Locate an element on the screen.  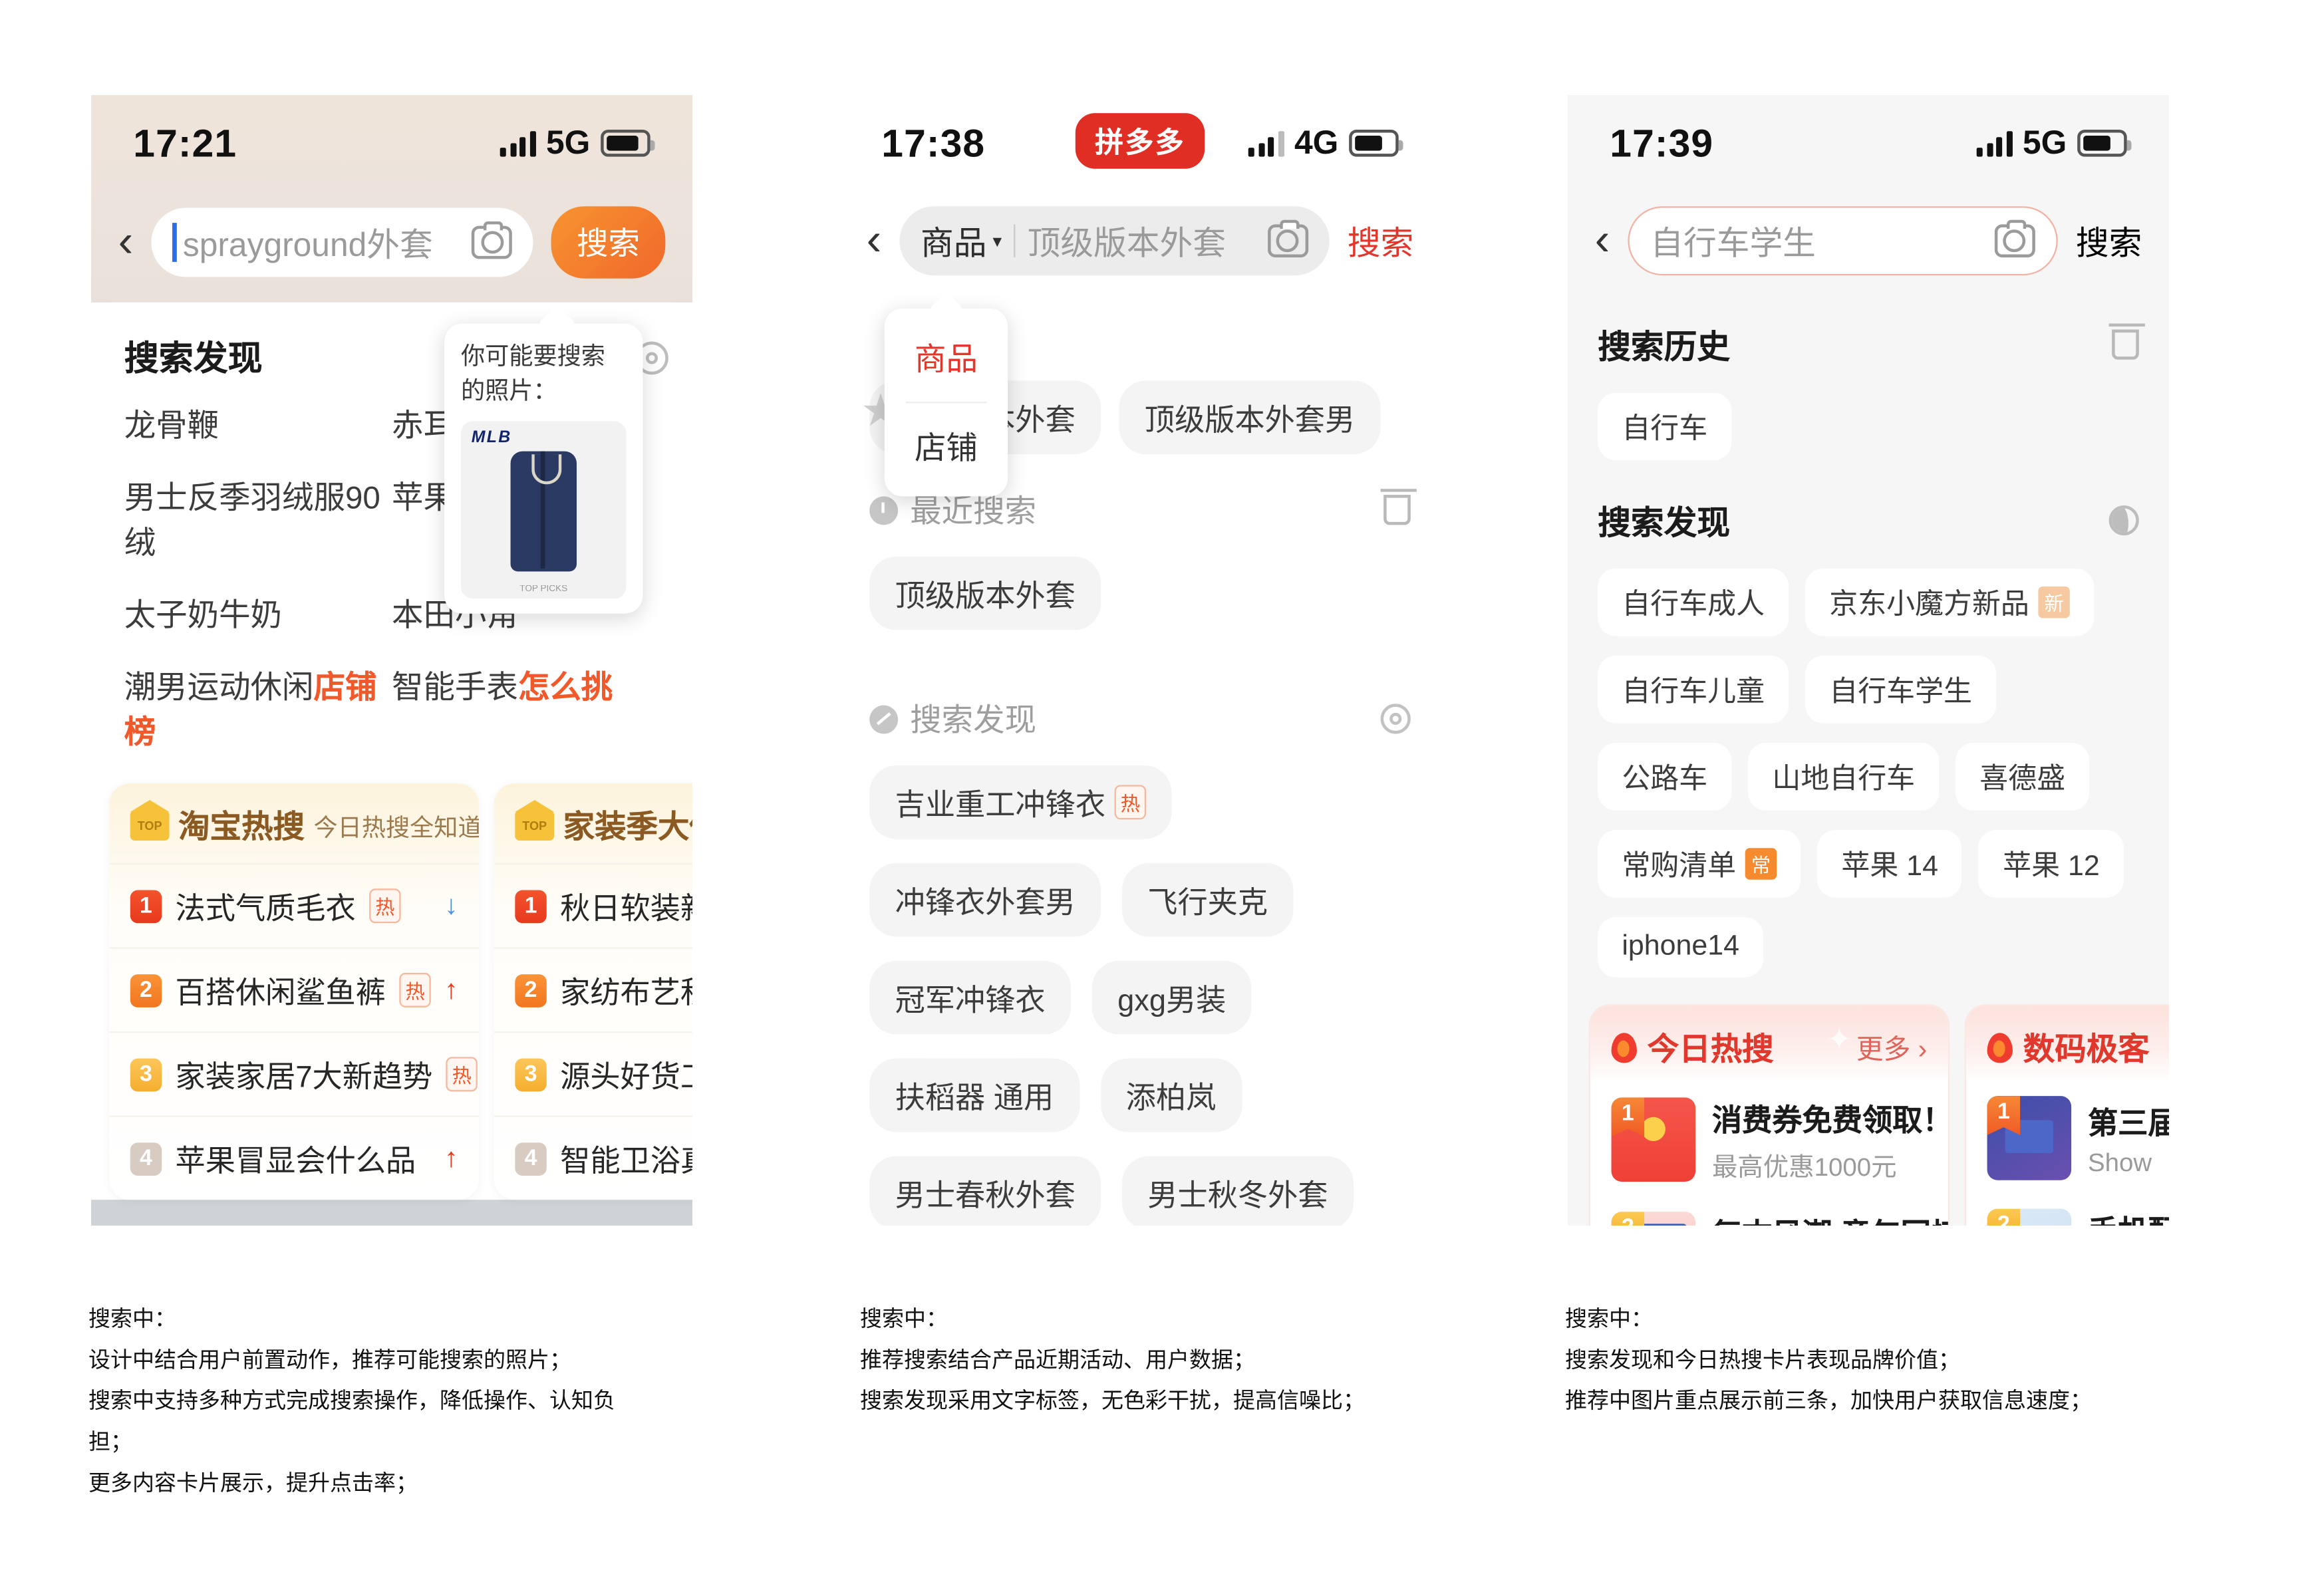
discover-item: 龙骨鞭 is located at coordinates (258, 424).